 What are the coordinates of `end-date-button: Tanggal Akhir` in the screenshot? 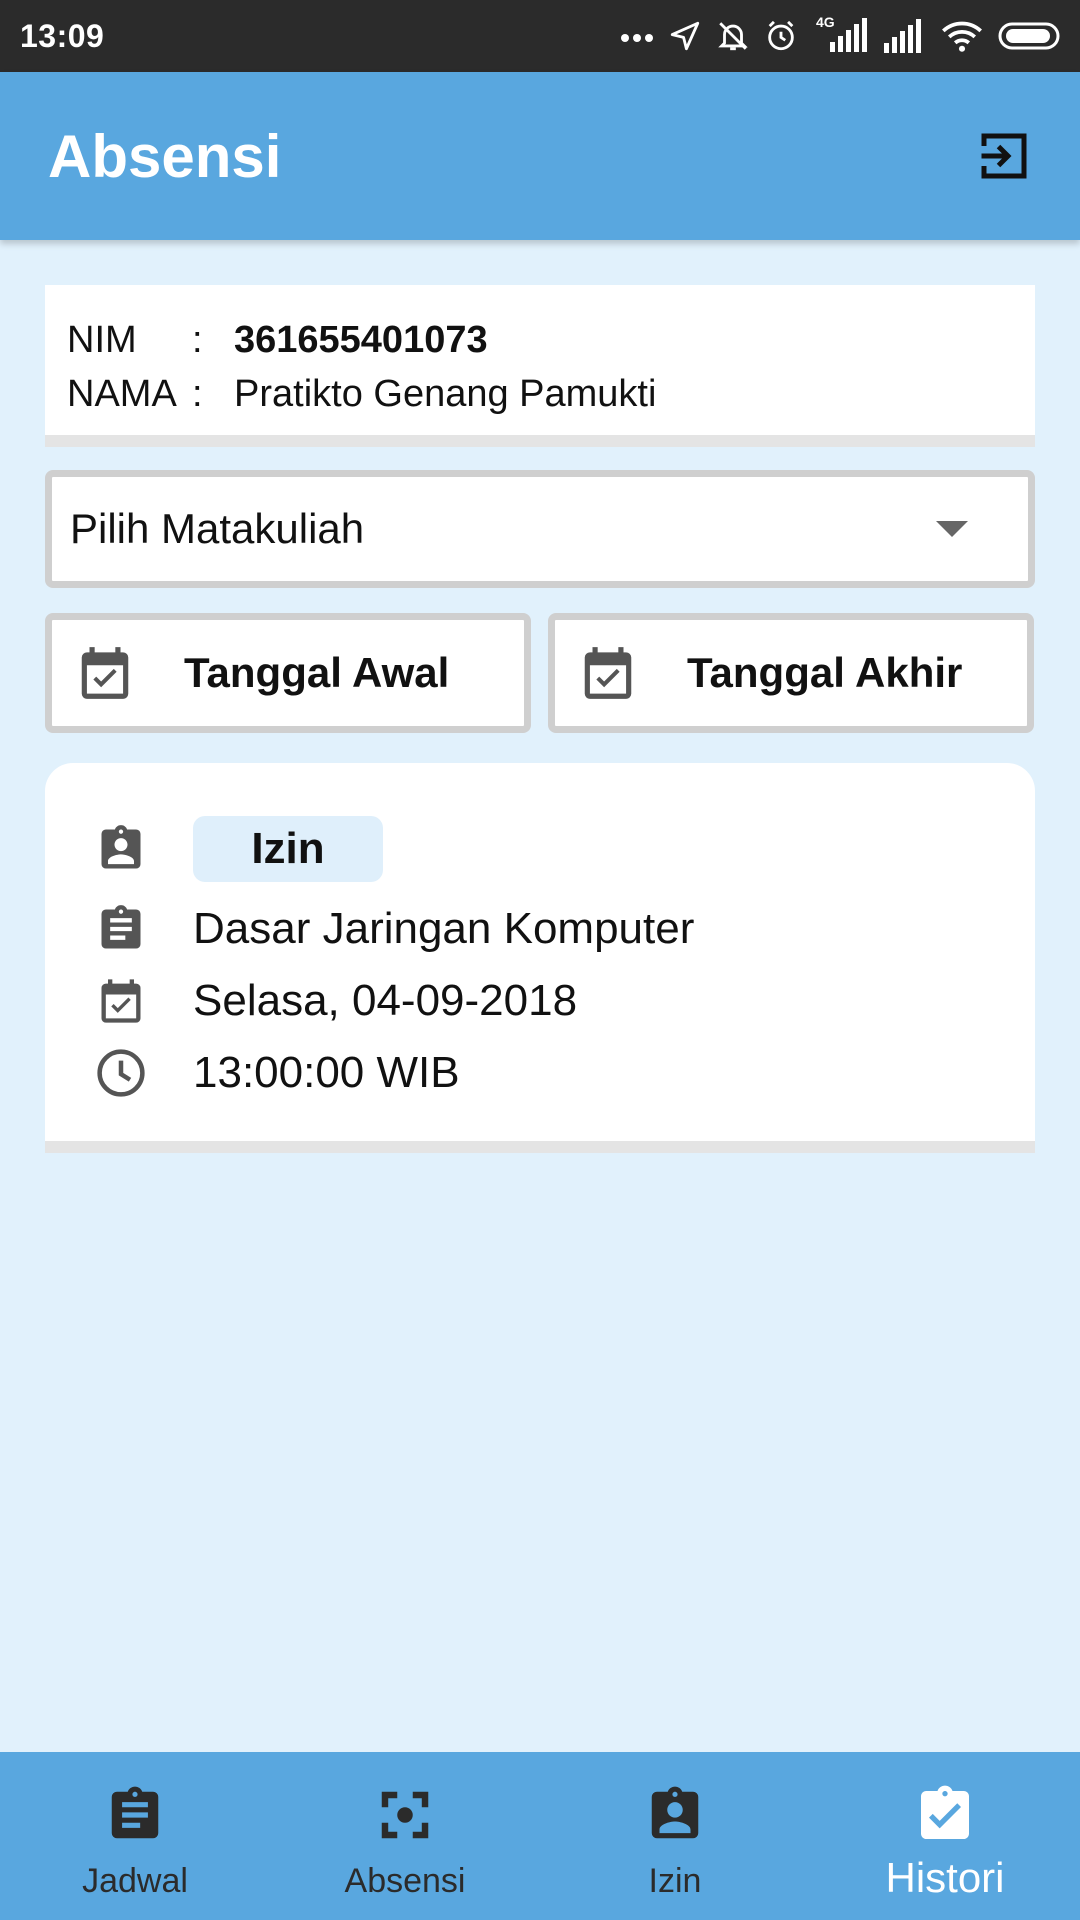 It's located at (791, 673).